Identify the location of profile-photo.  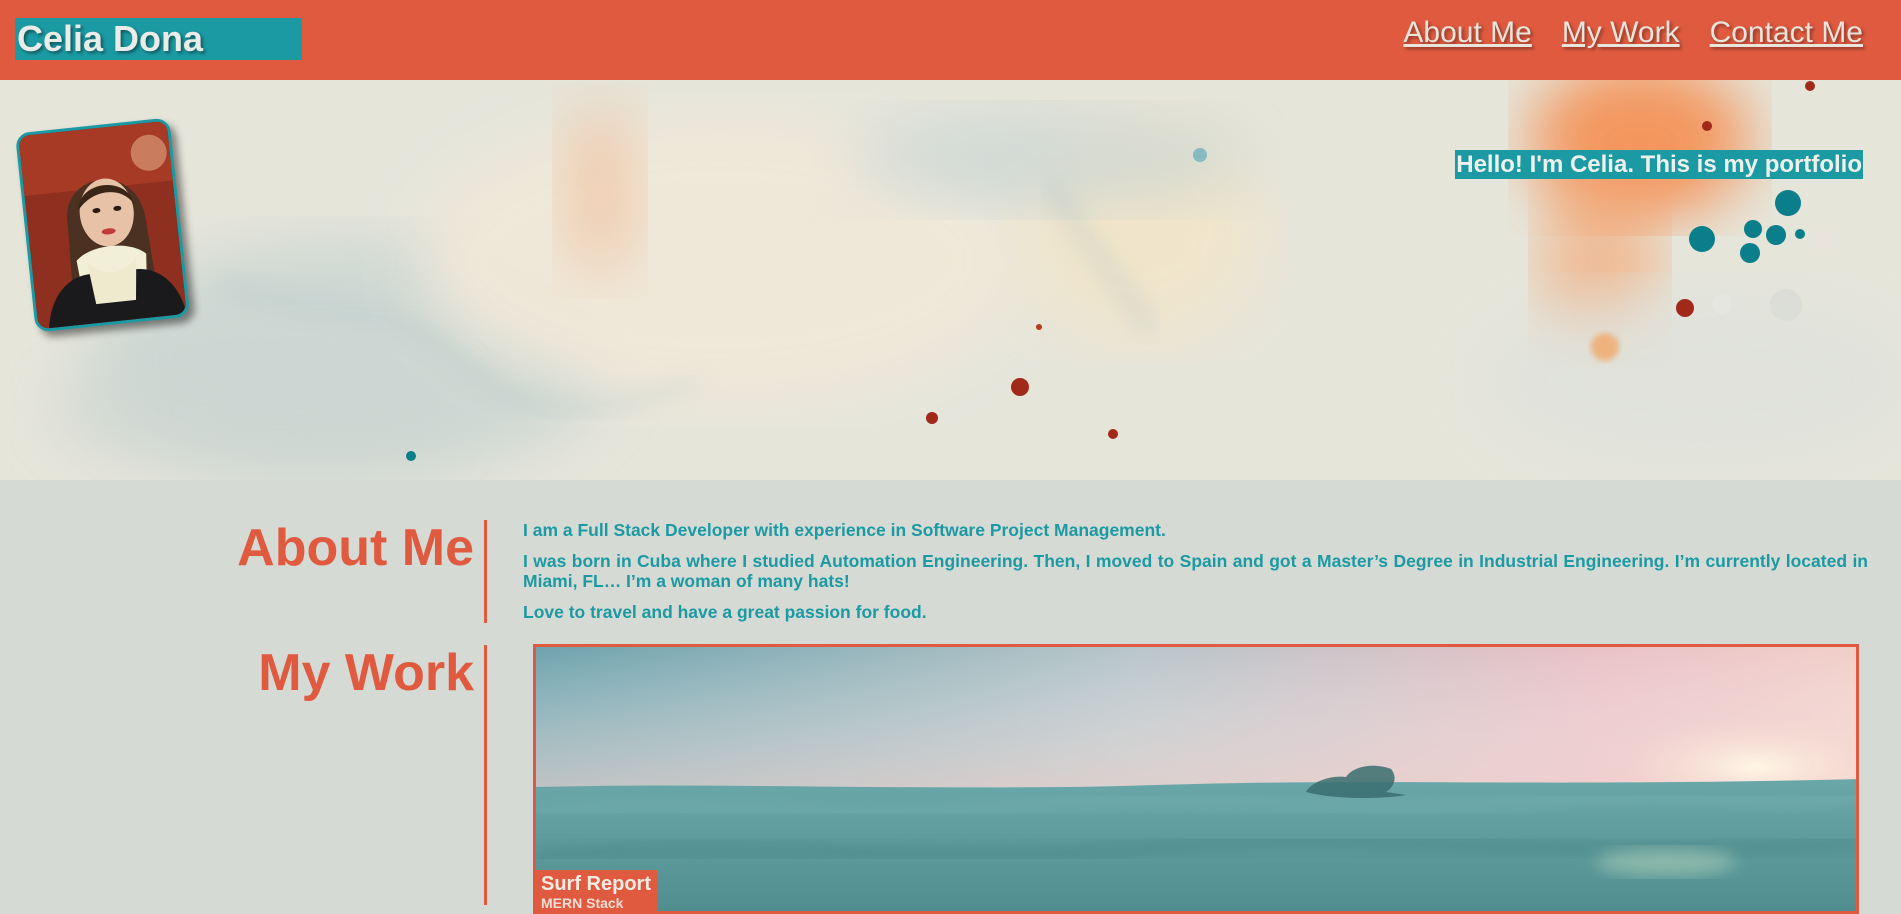
(102, 225).